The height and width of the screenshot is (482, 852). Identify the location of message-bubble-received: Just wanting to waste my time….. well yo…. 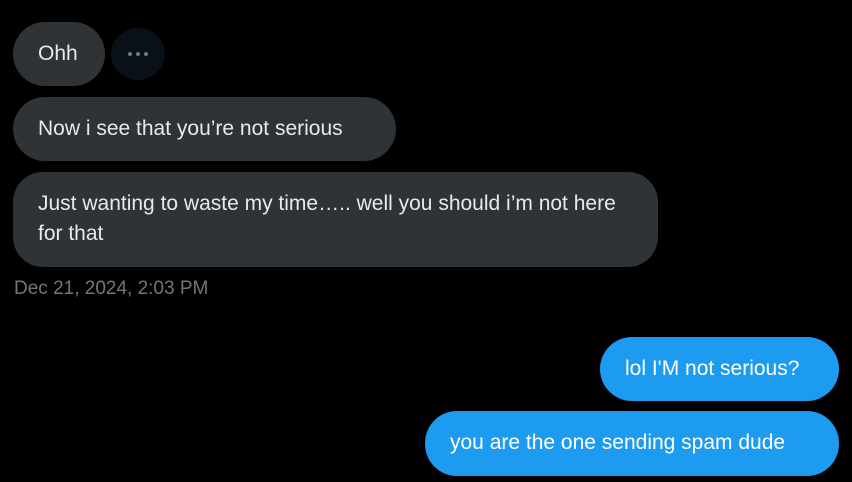
(335, 219).